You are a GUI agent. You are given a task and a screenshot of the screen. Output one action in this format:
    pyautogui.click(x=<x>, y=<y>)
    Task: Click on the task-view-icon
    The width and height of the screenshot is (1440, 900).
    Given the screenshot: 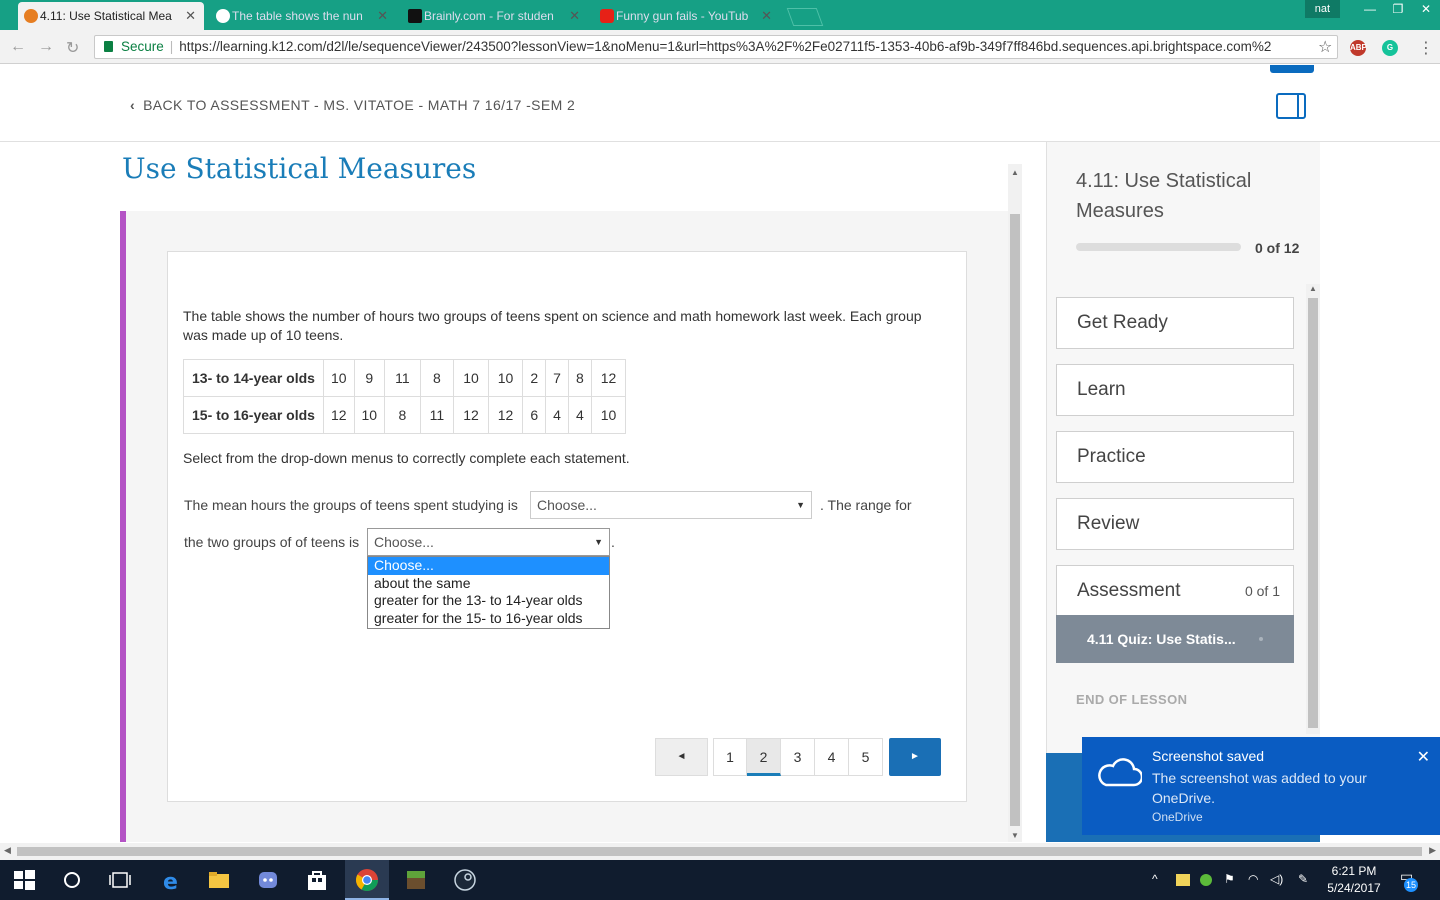 What is the action you would take?
    pyautogui.click(x=120, y=880)
    